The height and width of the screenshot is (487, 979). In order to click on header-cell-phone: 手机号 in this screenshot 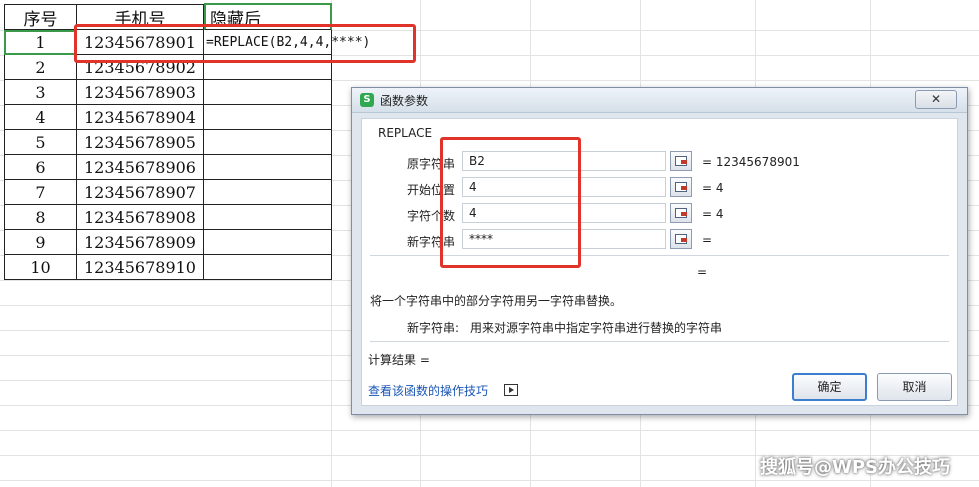, I will do `click(140, 17)`.